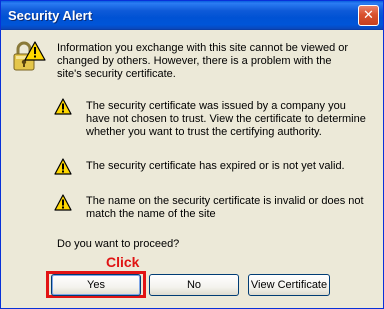 Image resolution: width=384 pixels, height=309 pixels. I want to click on no-button: No, so click(194, 285).